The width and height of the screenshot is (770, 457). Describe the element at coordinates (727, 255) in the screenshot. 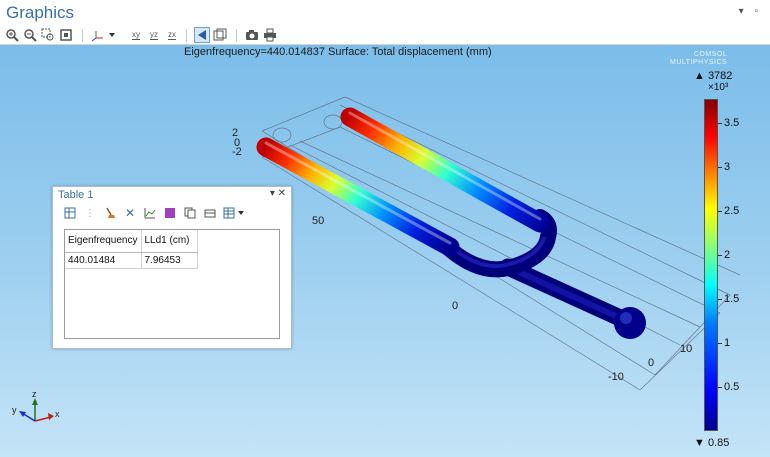

I see `colorbar-tick-label: 2` at that location.